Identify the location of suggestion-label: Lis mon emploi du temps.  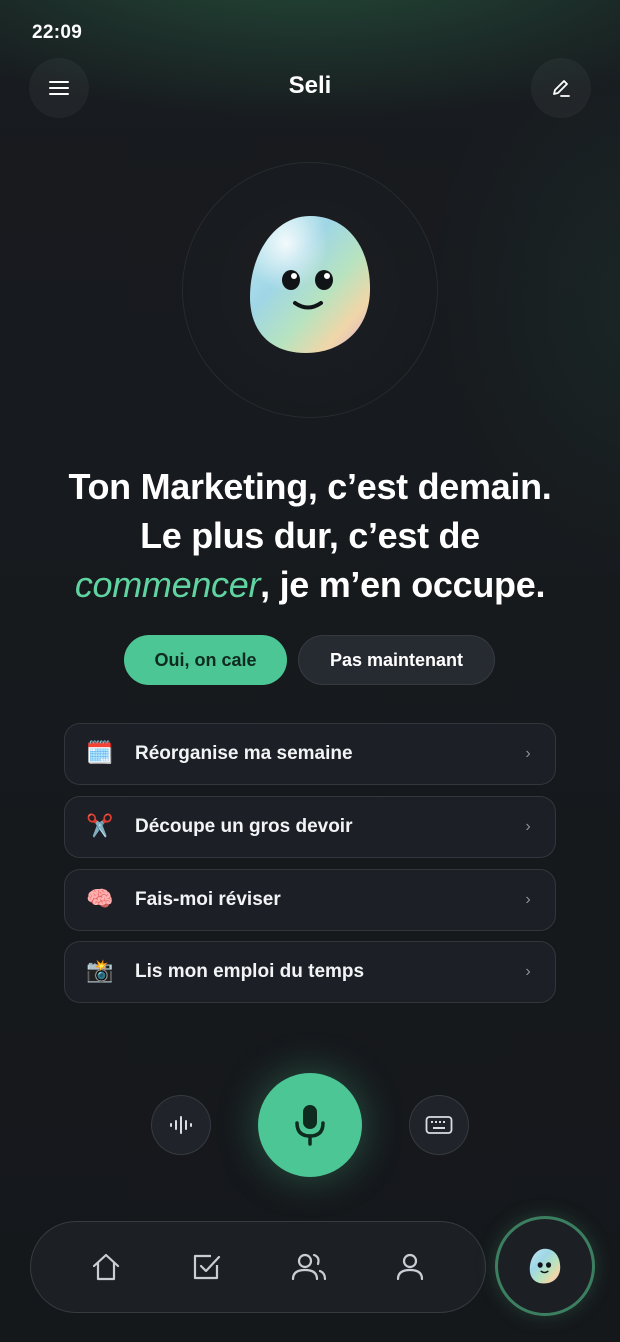
(250, 971).